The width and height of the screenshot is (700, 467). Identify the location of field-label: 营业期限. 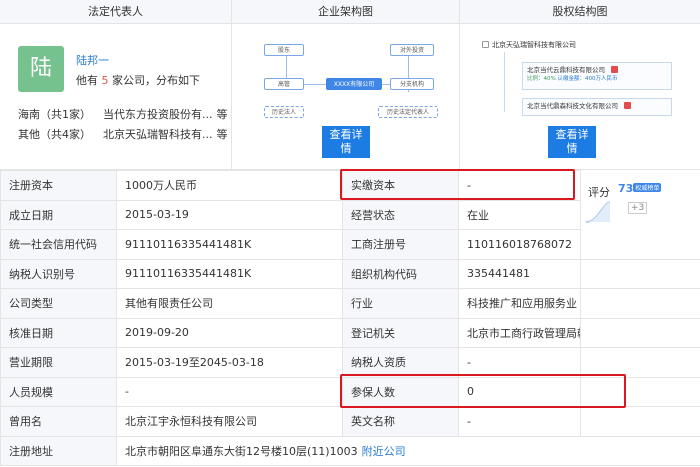
(58, 362).